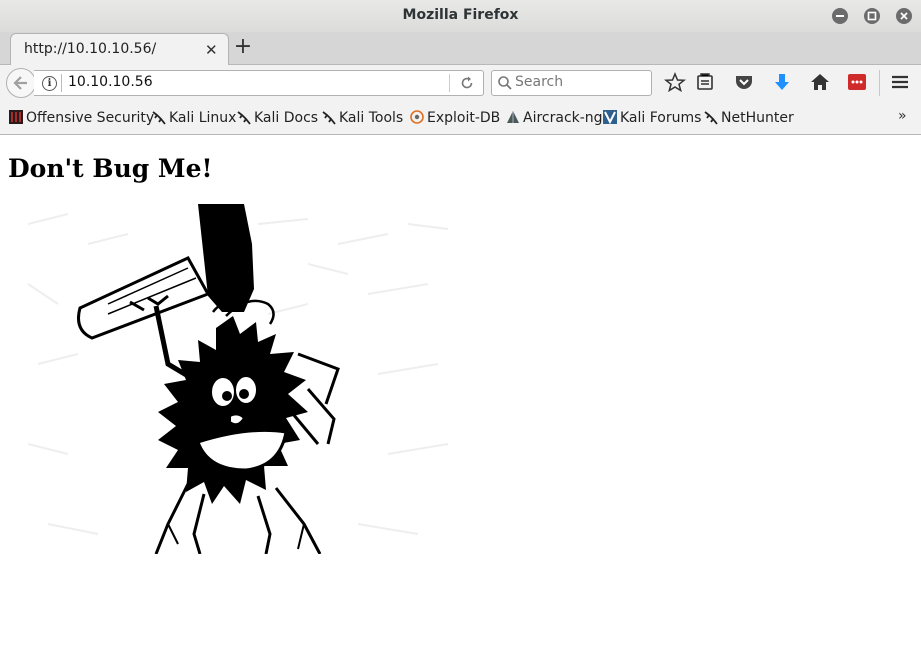  I want to click on exploit-db-icon, so click(417, 117).